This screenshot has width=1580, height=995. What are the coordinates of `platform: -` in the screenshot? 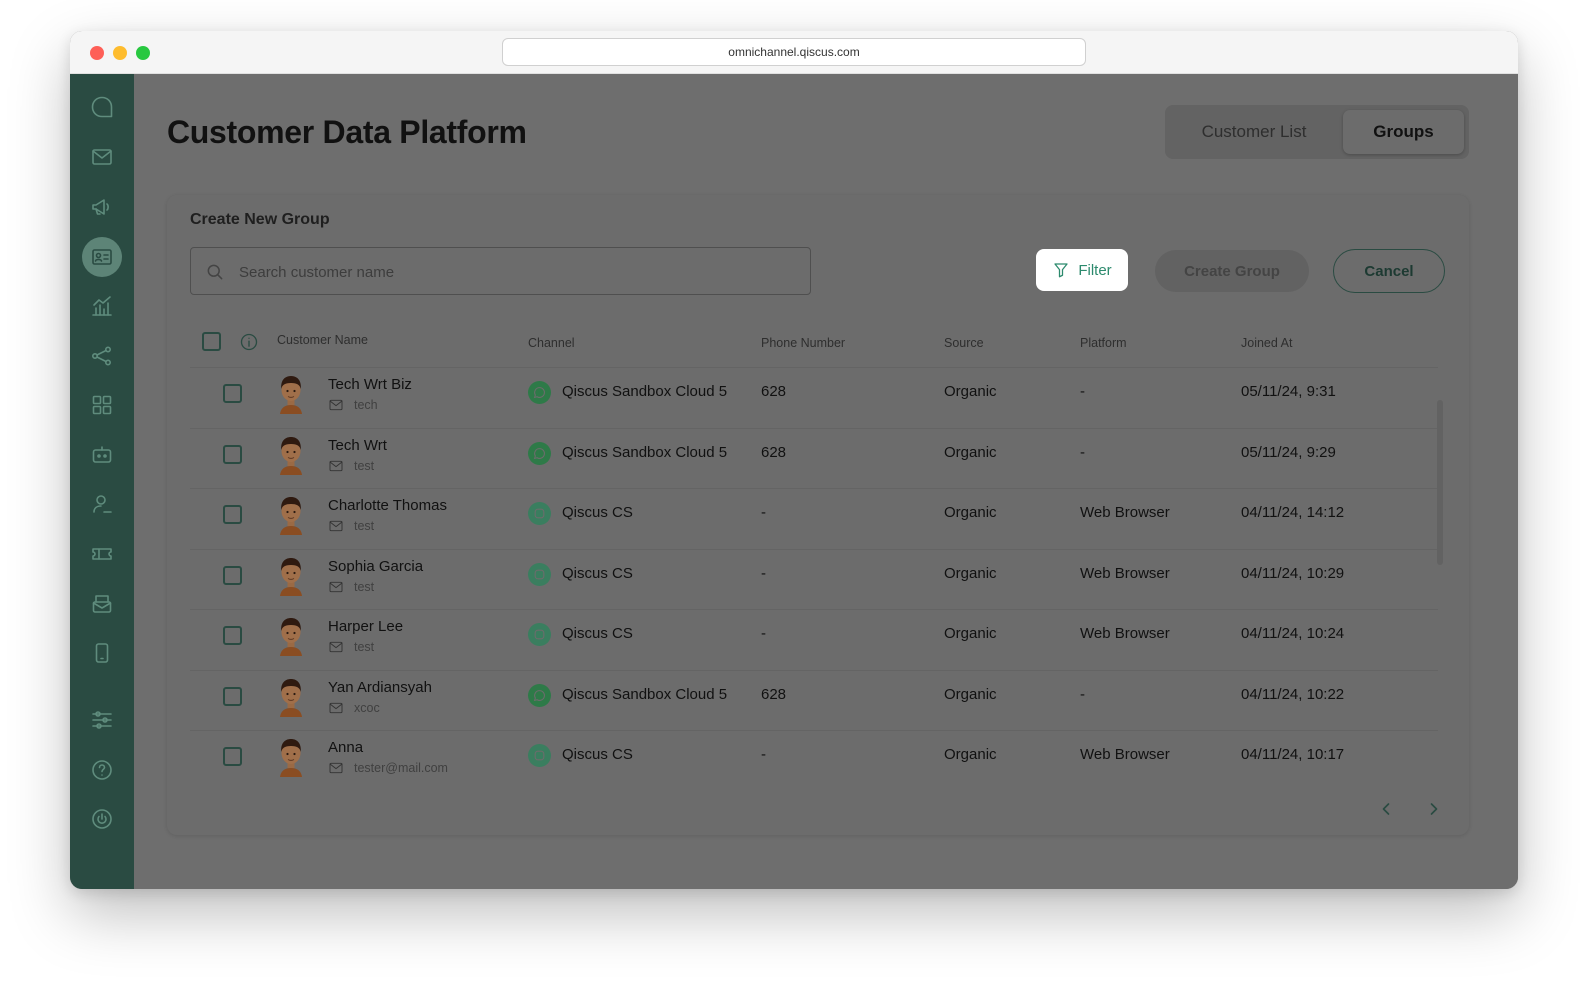 It's located at (1082, 452).